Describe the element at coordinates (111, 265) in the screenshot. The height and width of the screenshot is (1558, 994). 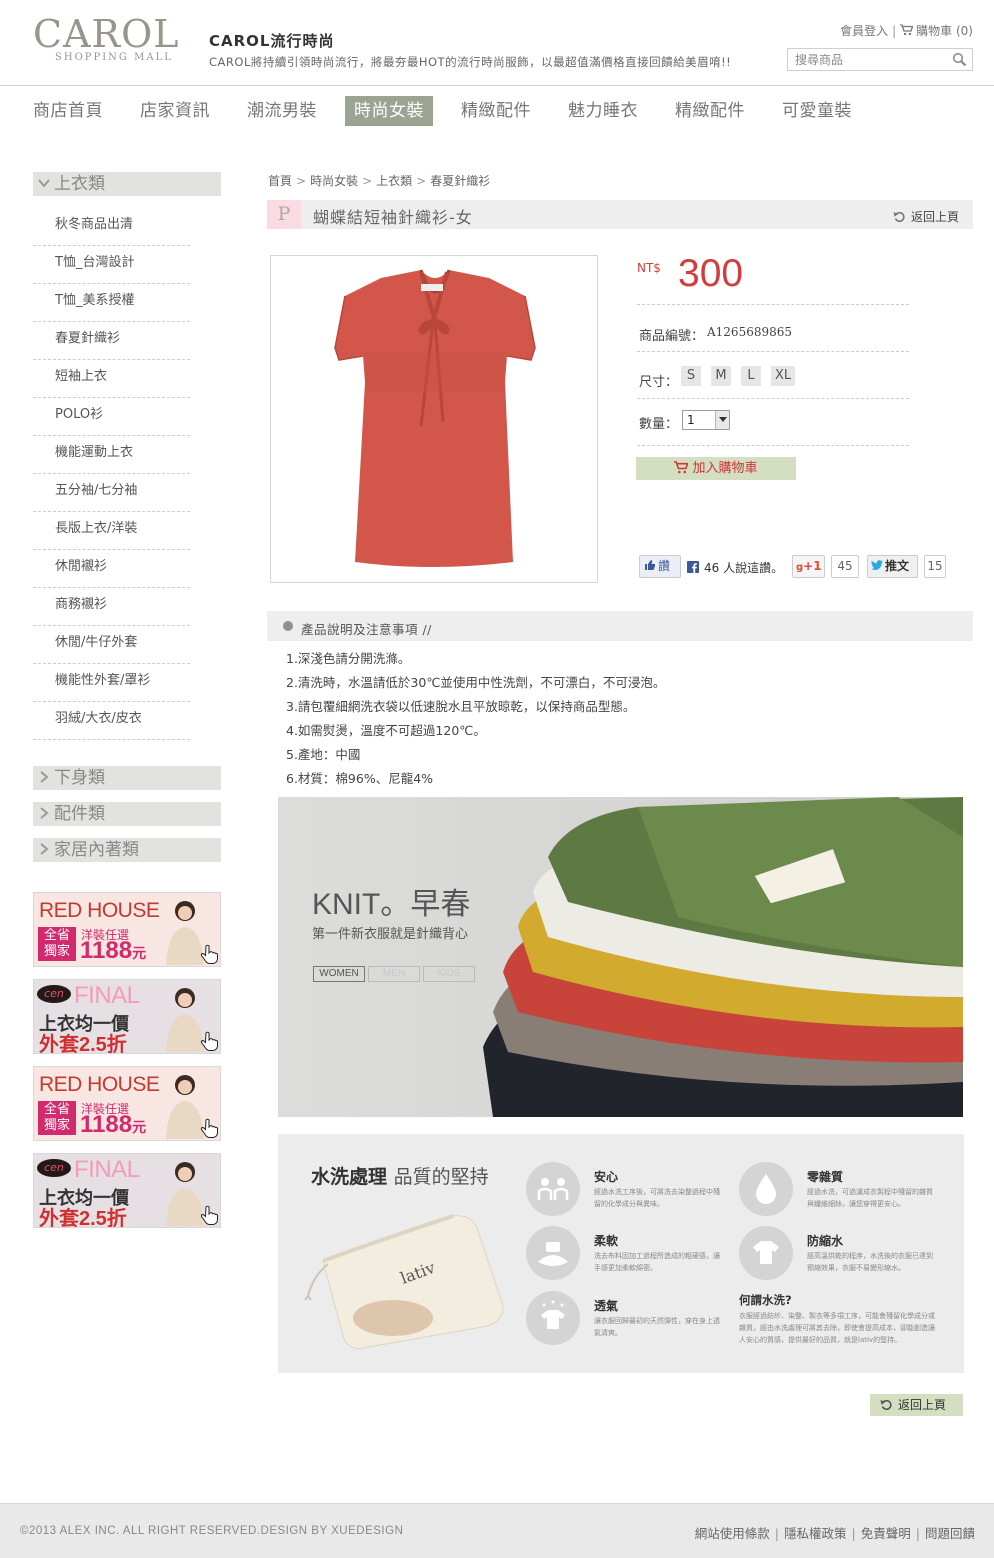
I see `sidebar-subcategory-item: T恤_台灣設計` at that location.